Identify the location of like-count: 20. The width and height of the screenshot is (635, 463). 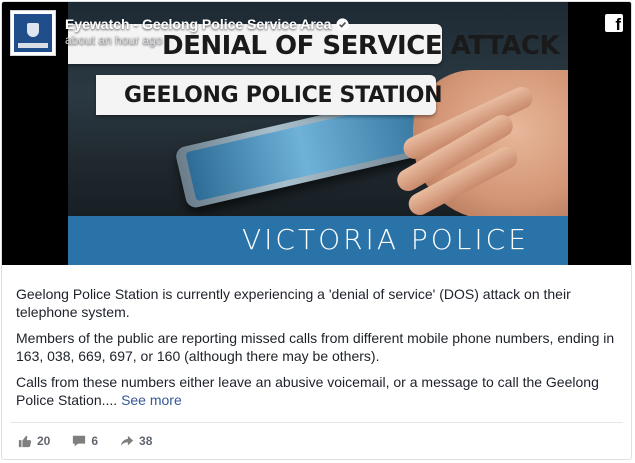
(44, 441).